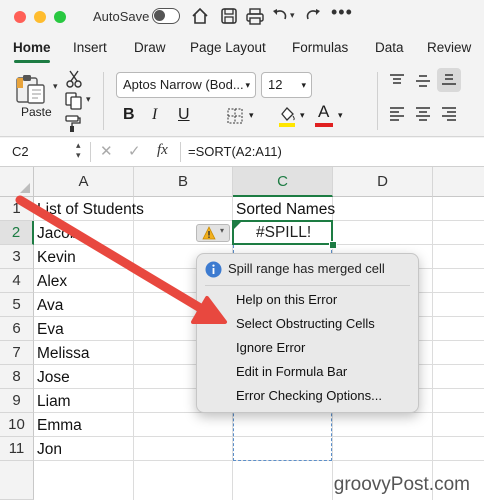 This screenshot has width=484, height=500. What do you see at coordinates (17, 377) in the screenshot?
I see `row-header-8: 8` at bounding box center [17, 377].